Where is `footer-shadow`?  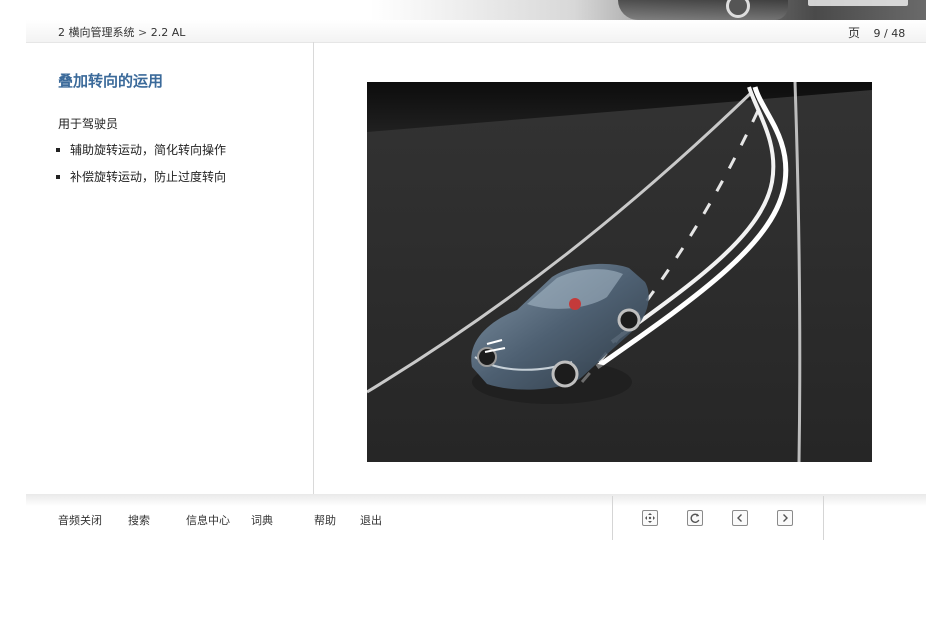 footer-shadow is located at coordinates (476, 500).